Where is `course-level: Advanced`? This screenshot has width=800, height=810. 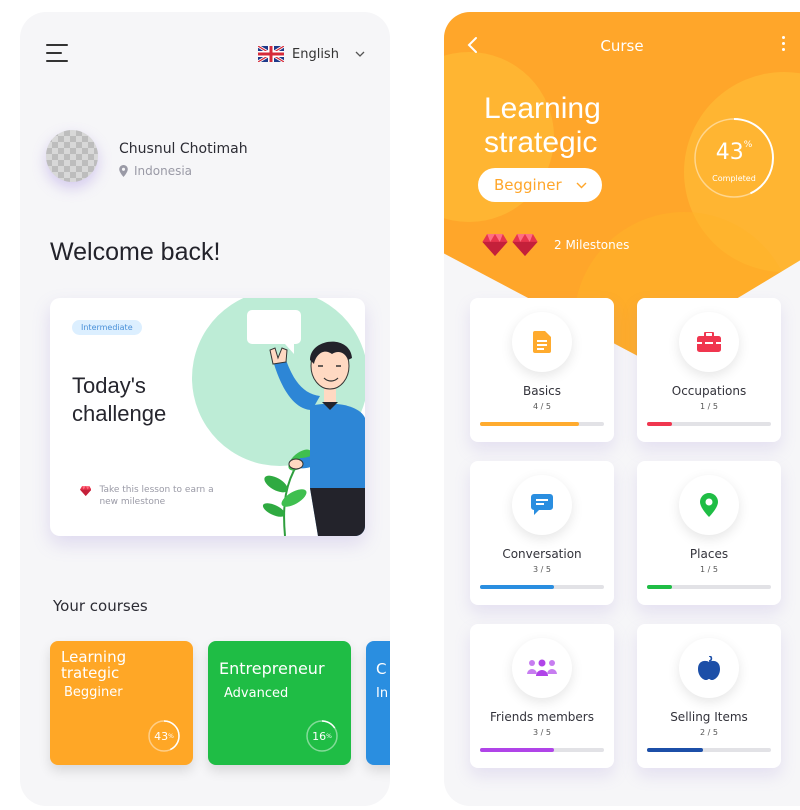
course-level: Advanced is located at coordinates (256, 693).